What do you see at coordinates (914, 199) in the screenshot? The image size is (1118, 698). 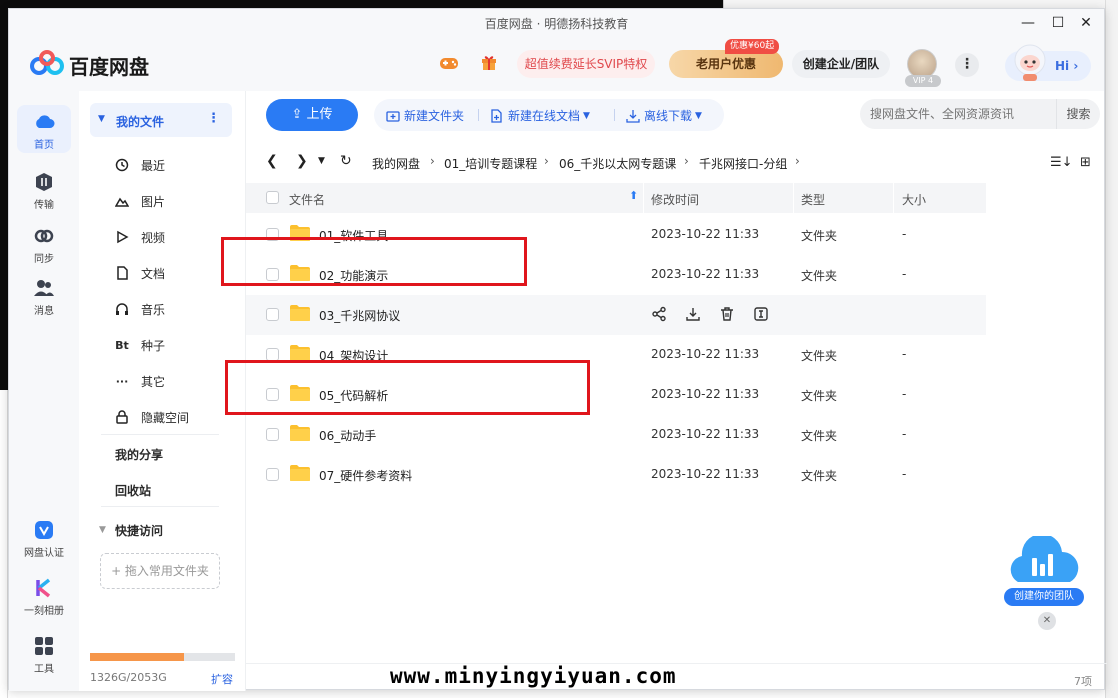 I see `column-header-size: 大小` at bounding box center [914, 199].